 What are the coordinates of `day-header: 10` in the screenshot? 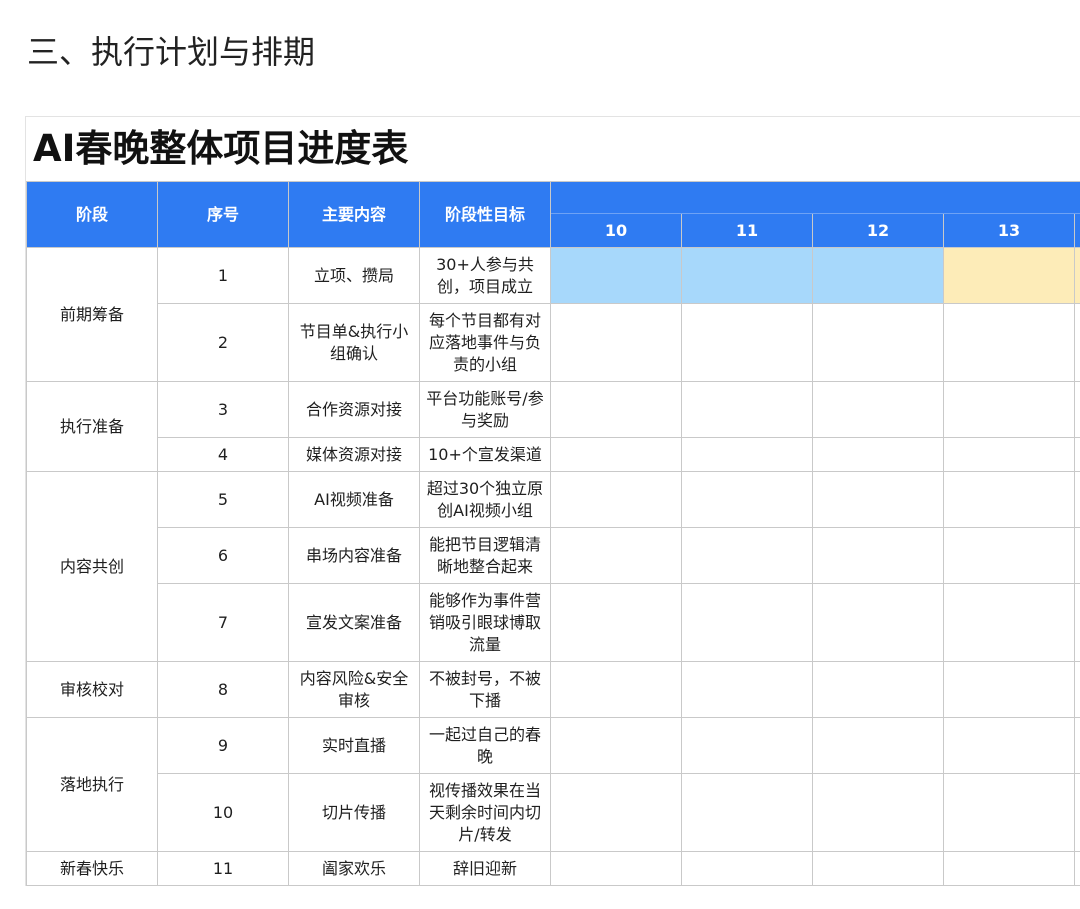 It's located at (616, 230).